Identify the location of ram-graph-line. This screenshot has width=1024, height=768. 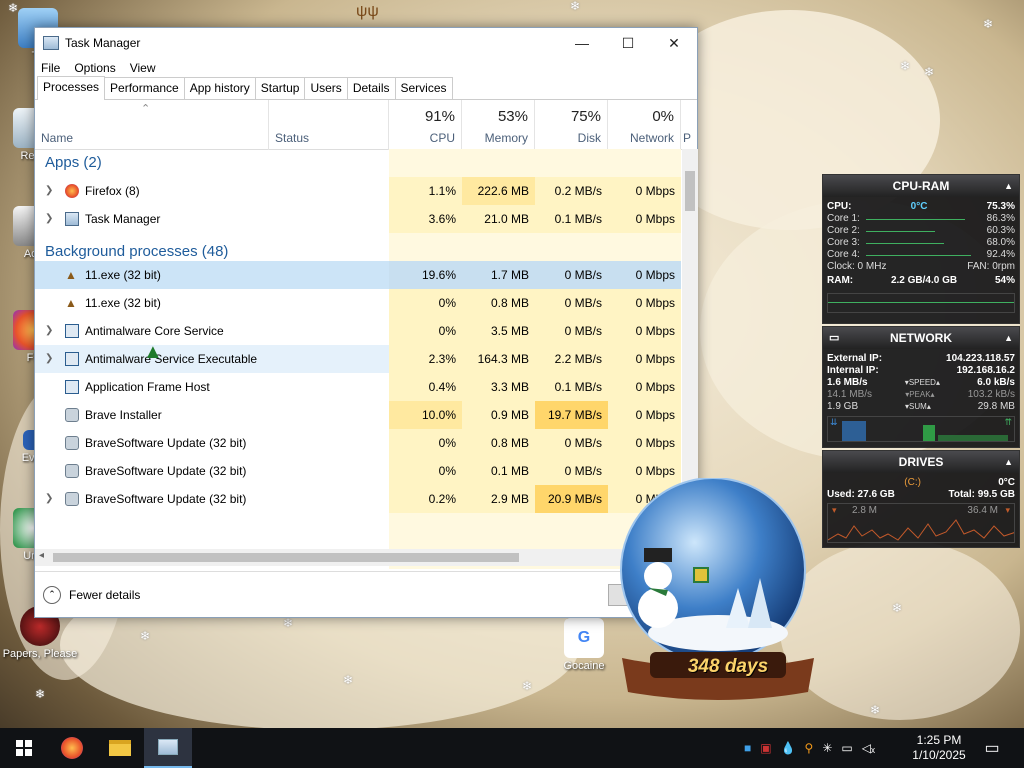
(921, 302).